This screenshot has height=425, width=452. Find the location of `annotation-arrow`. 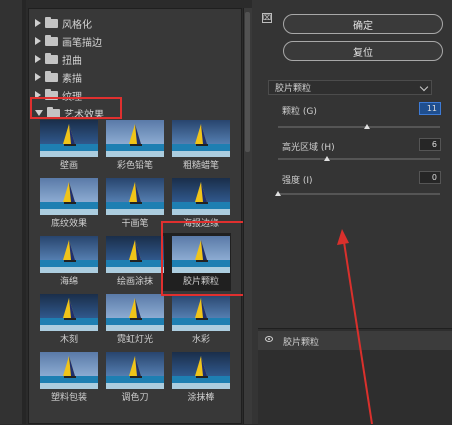

annotation-arrow is located at coordinates (355, 326).